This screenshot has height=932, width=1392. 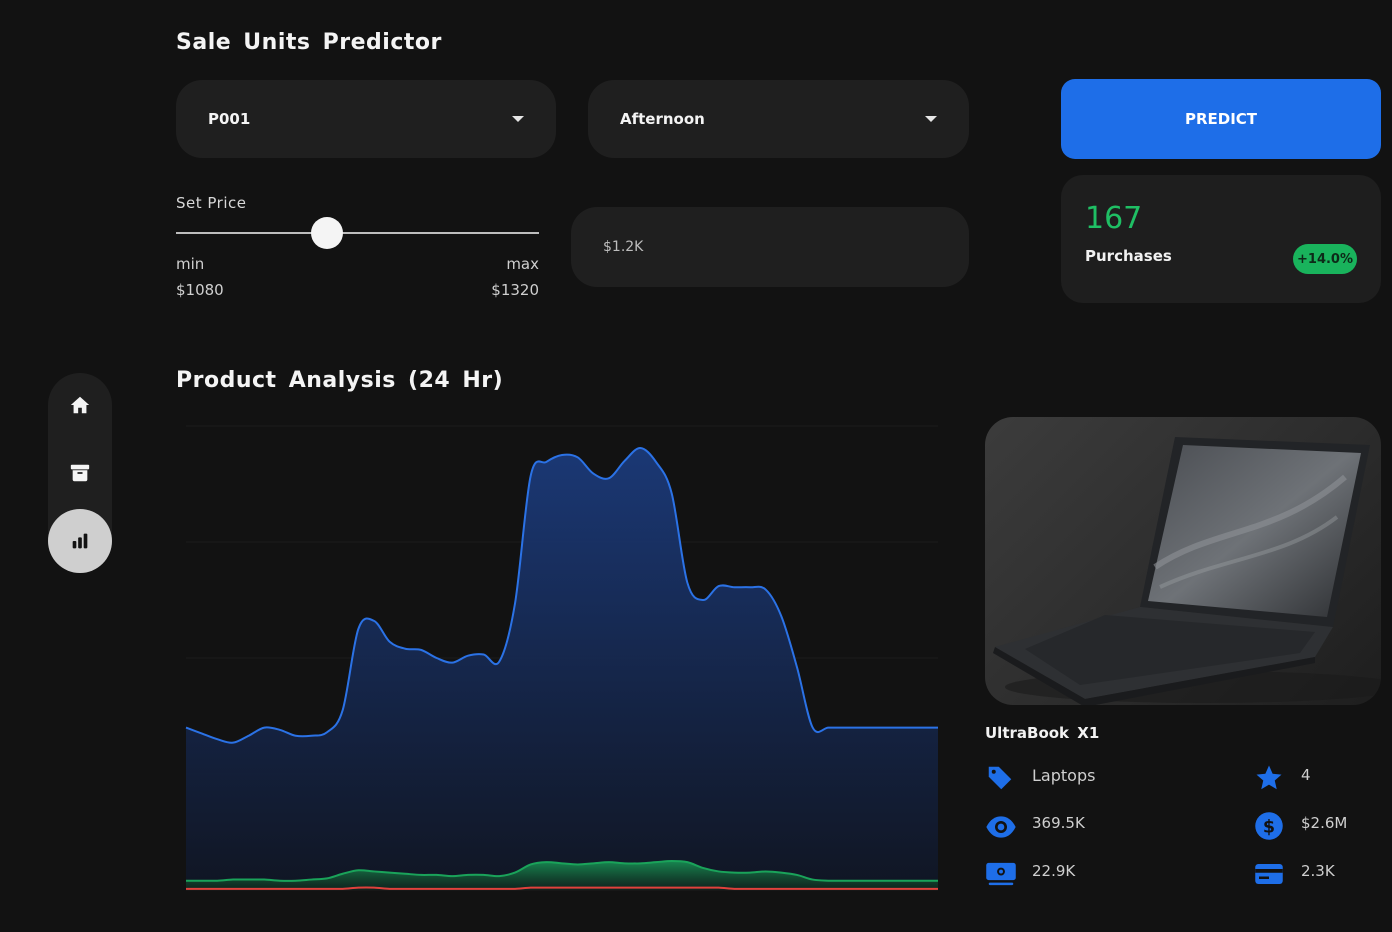 What do you see at coordinates (200, 290) in the screenshot?
I see `slider-min-value: $1080` at bounding box center [200, 290].